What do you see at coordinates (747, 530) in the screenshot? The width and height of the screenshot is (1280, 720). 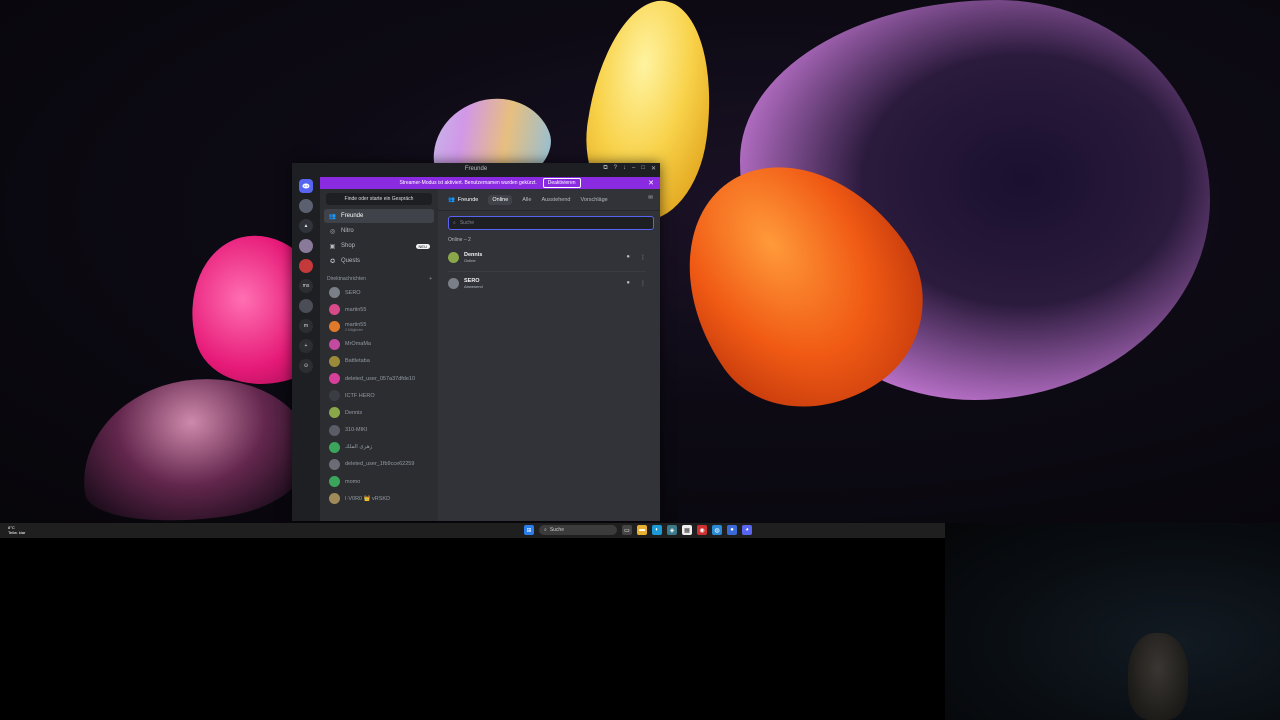 I see `discord-icon: ◕` at bounding box center [747, 530].